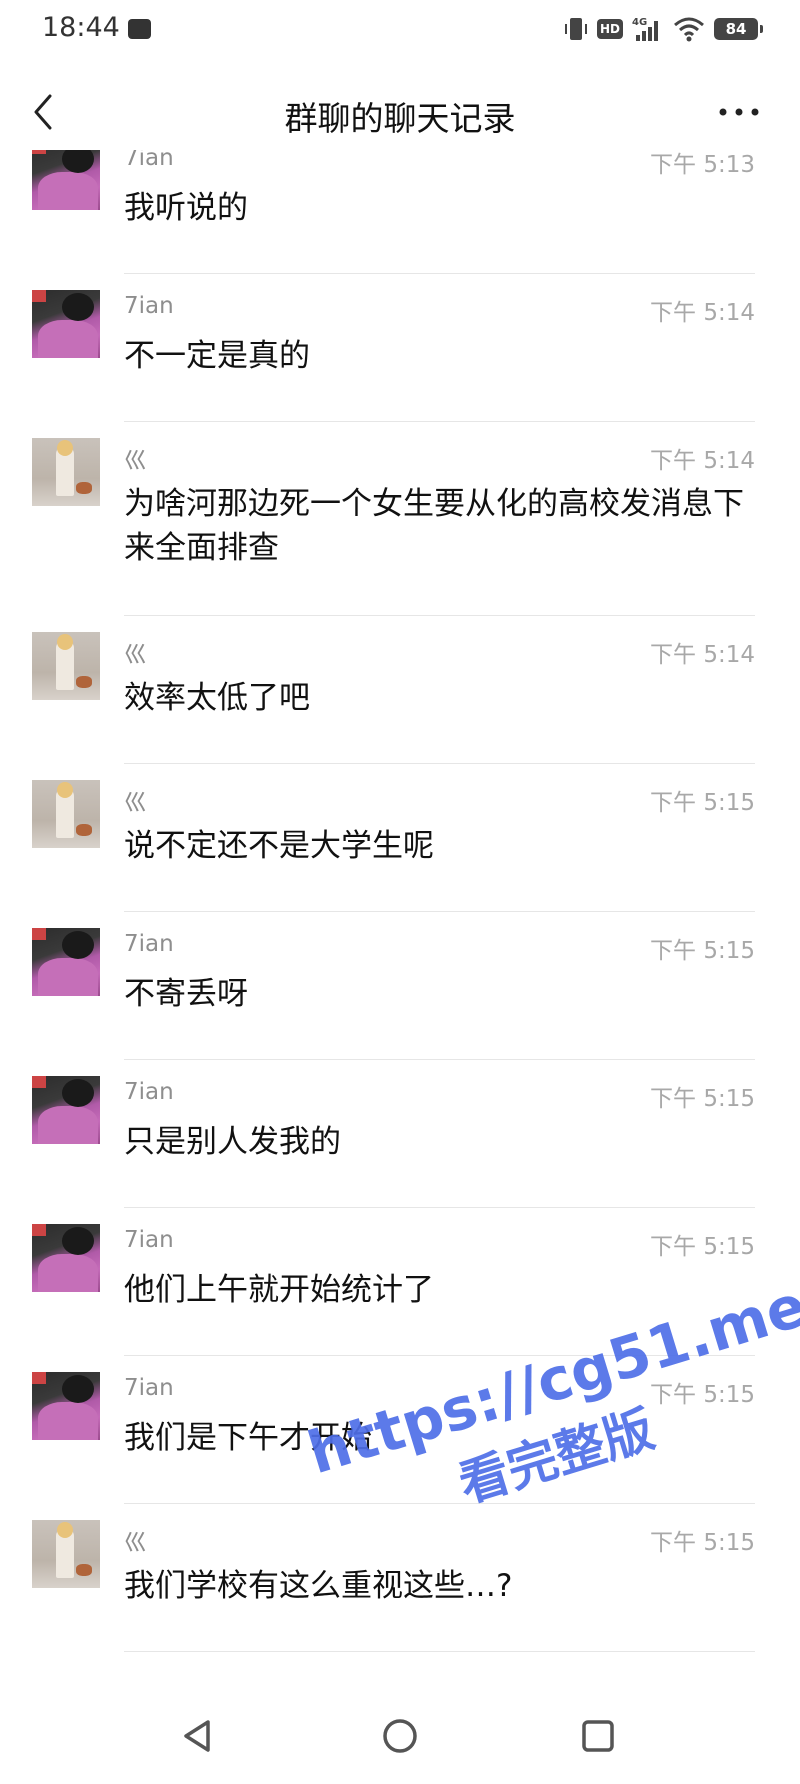 This screenshot has height=1784, width=800. I want to click on message-item: 巛 下午 5:15 说不定还不是大学生呢, so click(400, 854).